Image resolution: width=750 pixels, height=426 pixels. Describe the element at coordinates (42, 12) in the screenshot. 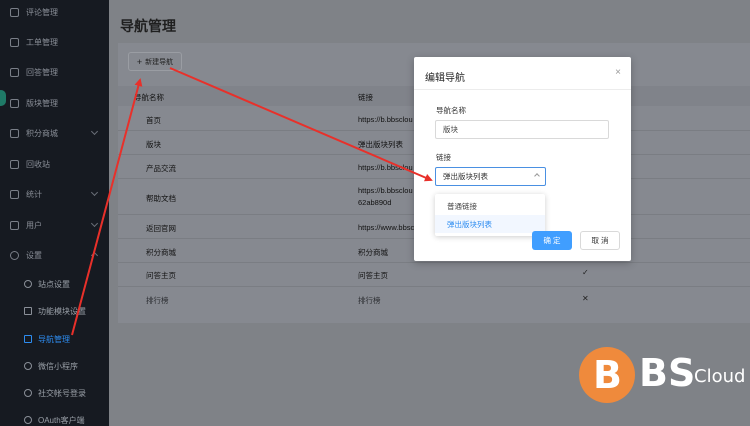

I see `sidebar-item-label: 评论管理` at that location.